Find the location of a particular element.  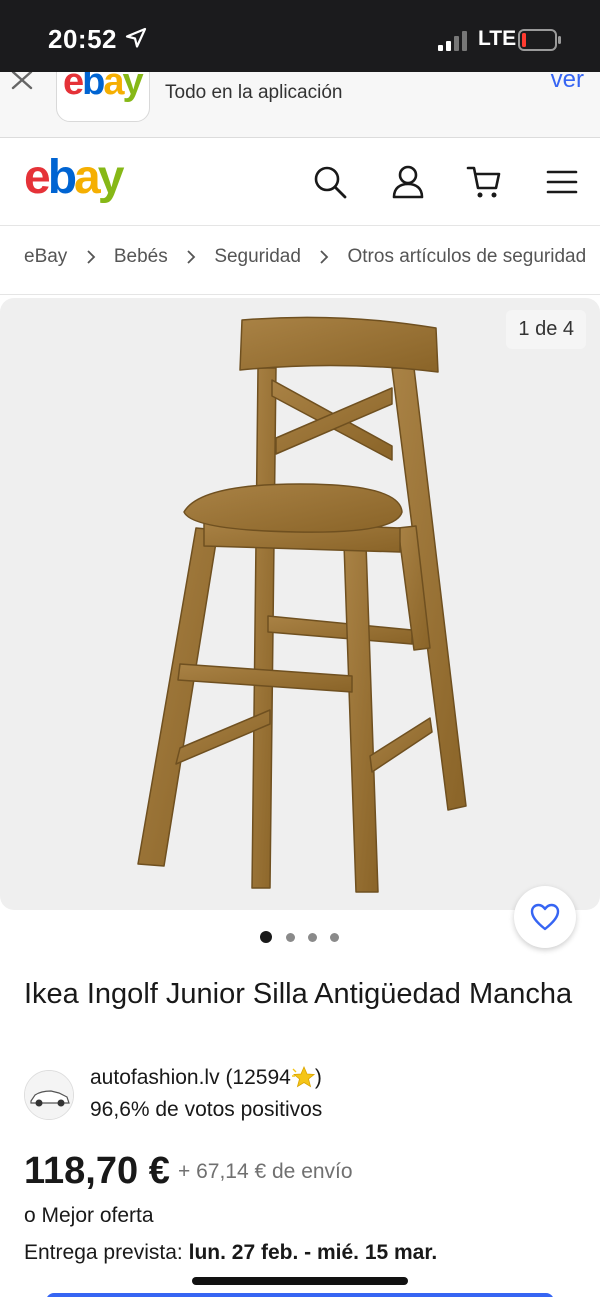

cart-icon is located at coordinates (484, 182).